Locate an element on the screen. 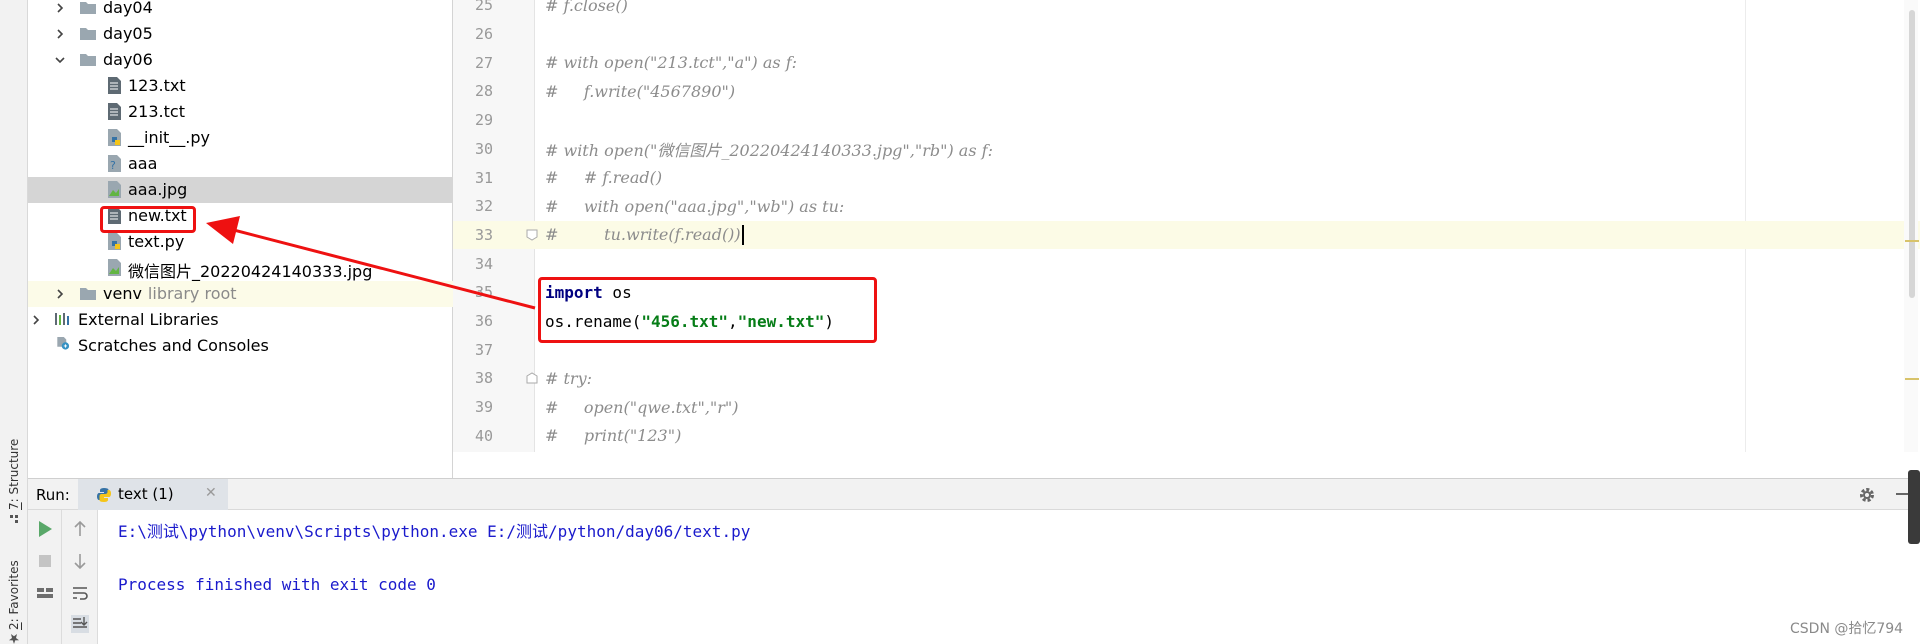 This screenshot has width=1920, height=644. code-line: 25 # f.close() is located at coordinates (1186, 10).